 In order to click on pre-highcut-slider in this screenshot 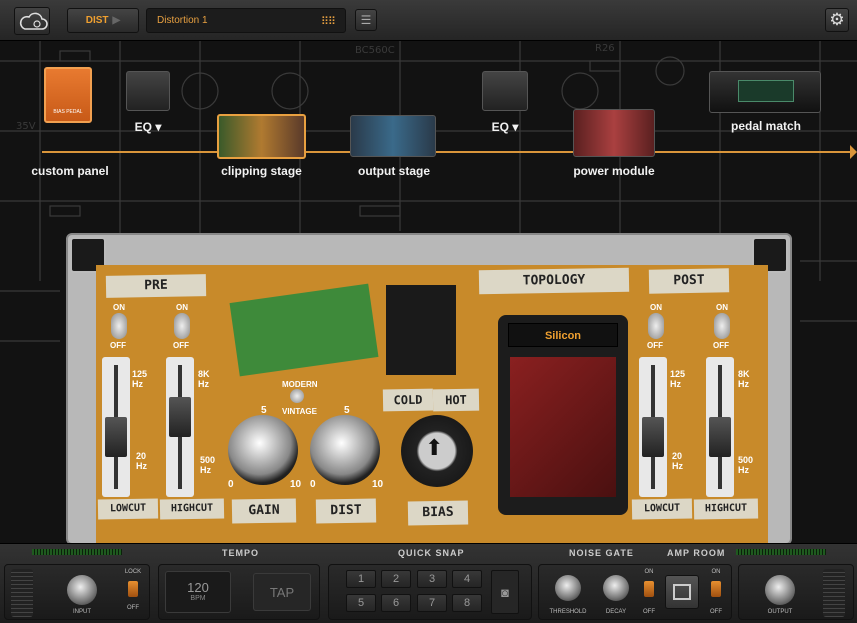, I will do `click(180, 427)`.